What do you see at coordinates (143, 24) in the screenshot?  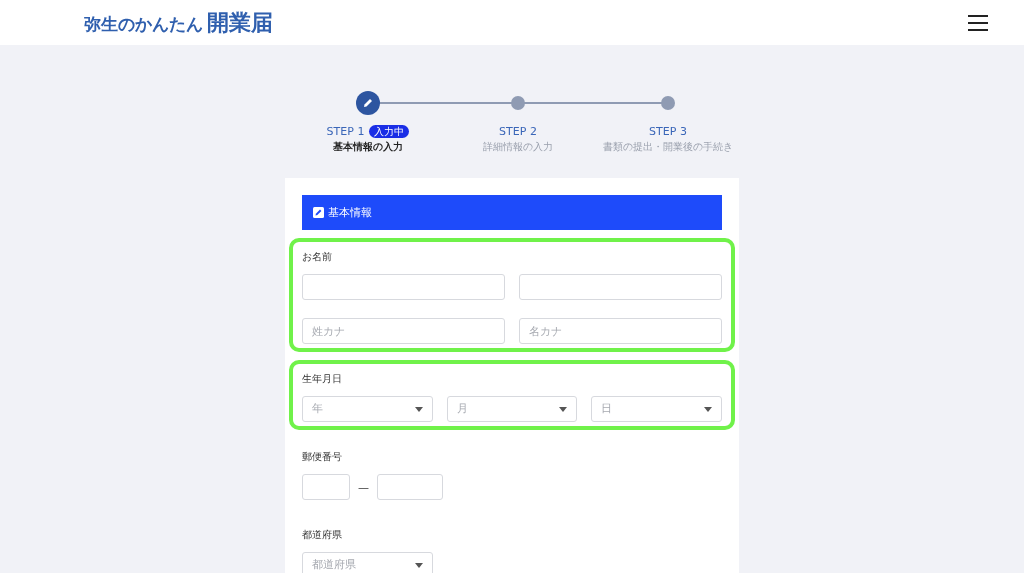 I see `logo-text: 弥生のかんたん` at bounding box center [143, 24].